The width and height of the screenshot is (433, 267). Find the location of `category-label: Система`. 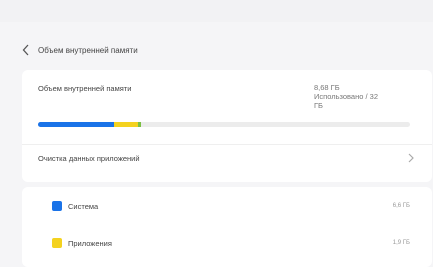

category-label: Система is located at coordinates (83, 206).